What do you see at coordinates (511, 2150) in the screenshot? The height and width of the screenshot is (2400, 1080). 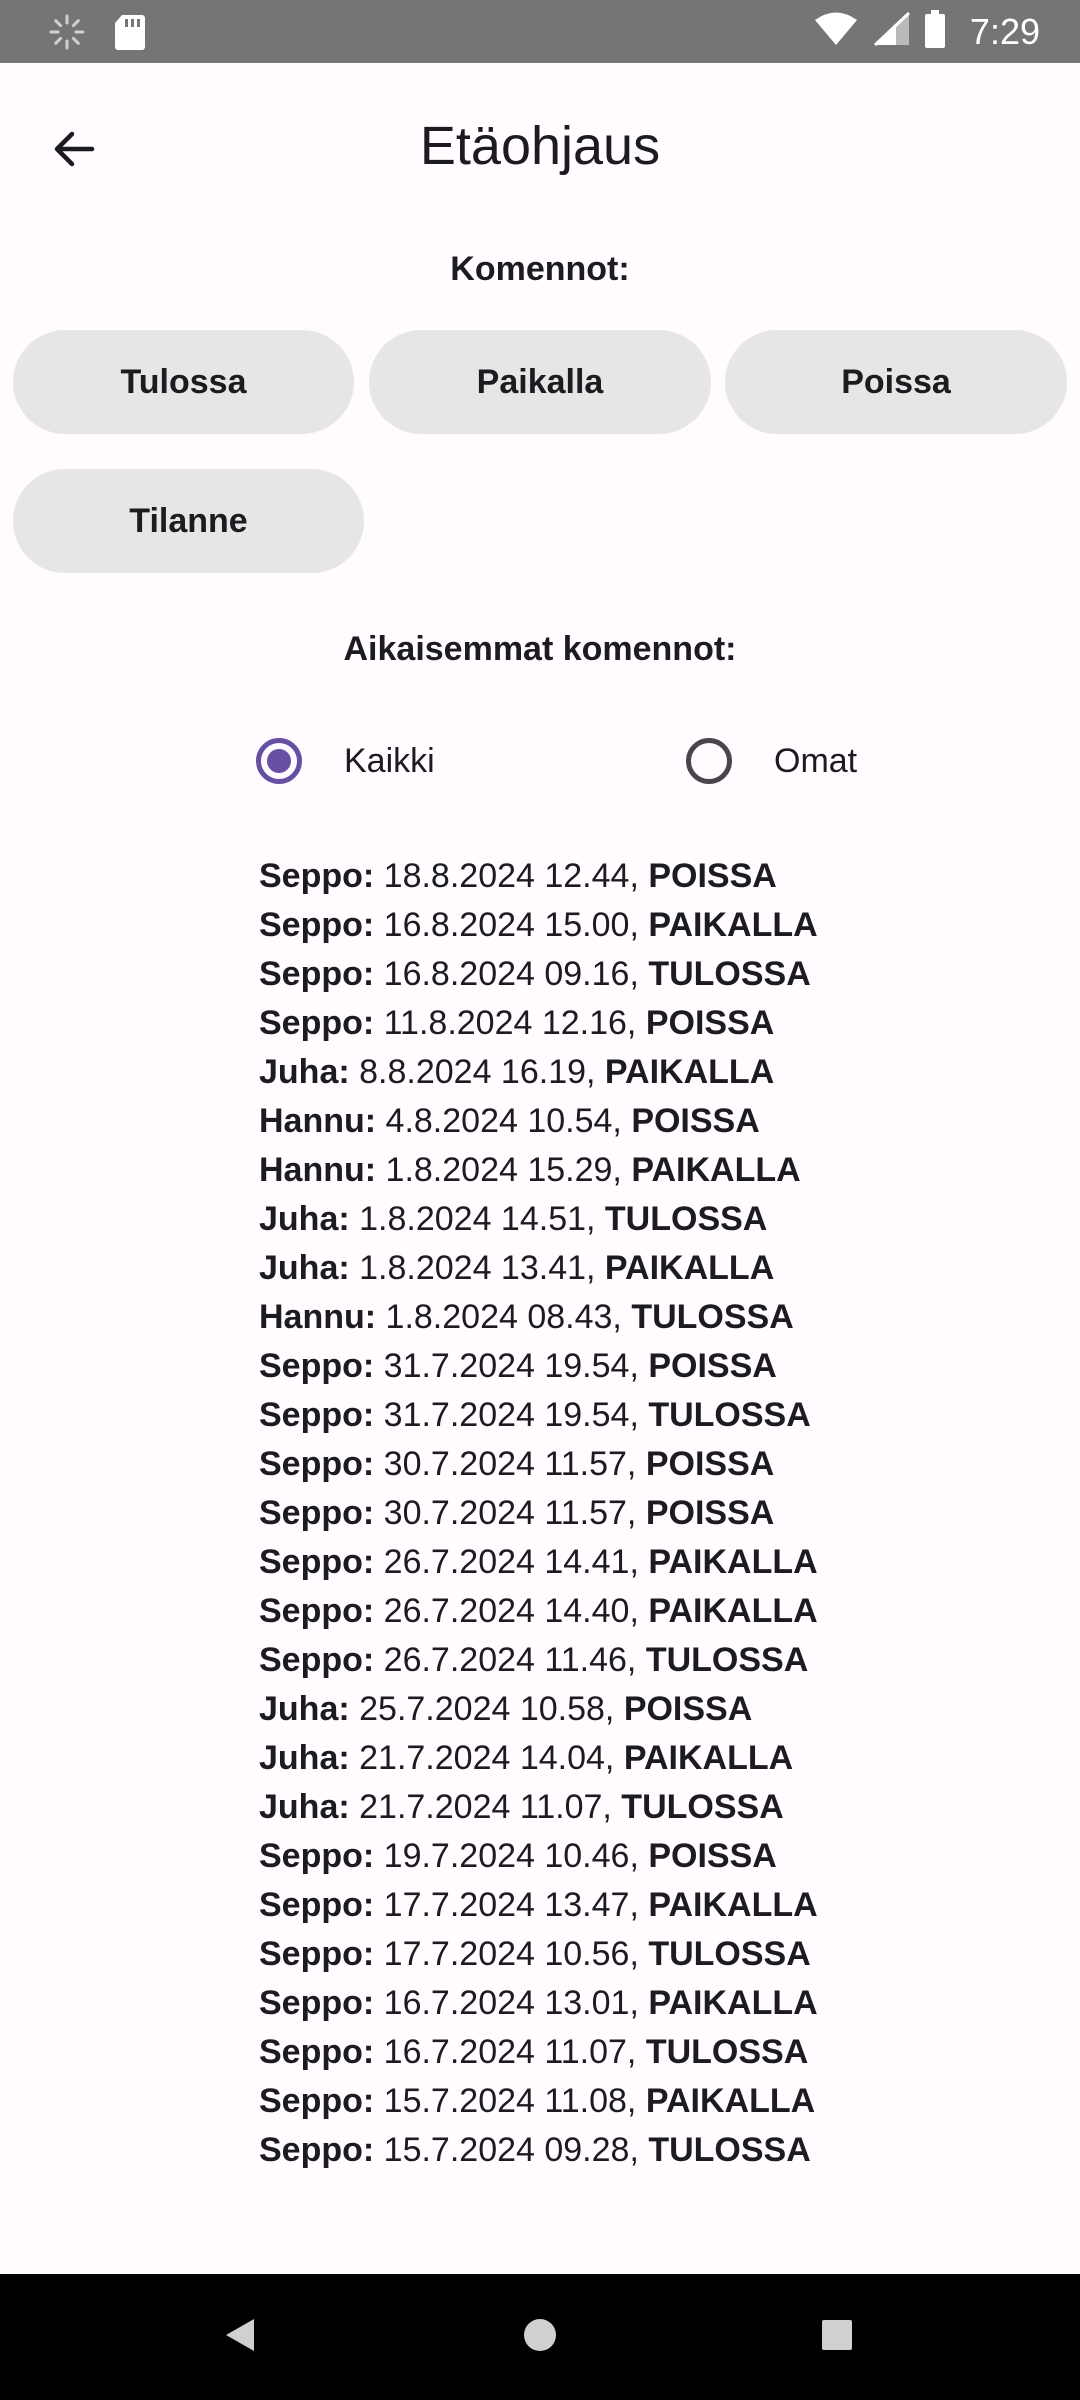 I see `history-item-datetime: 15.7.2024 09.28,` at bounding box center [511, 2150].